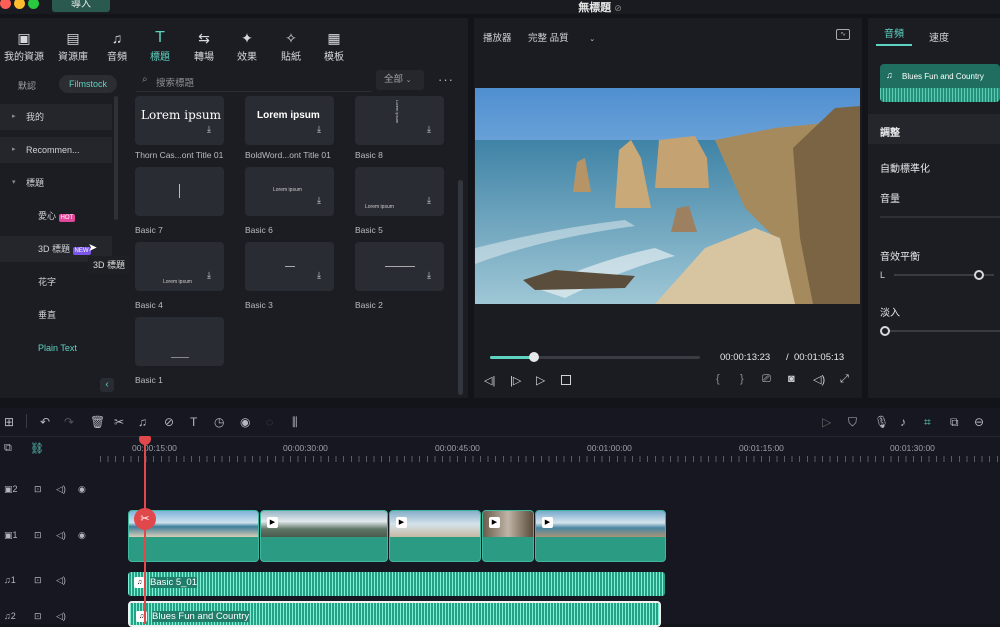 The width and height of the screenshot is (1000, 627). I want to click on category-vertical: 垂直, so click(56, 315).